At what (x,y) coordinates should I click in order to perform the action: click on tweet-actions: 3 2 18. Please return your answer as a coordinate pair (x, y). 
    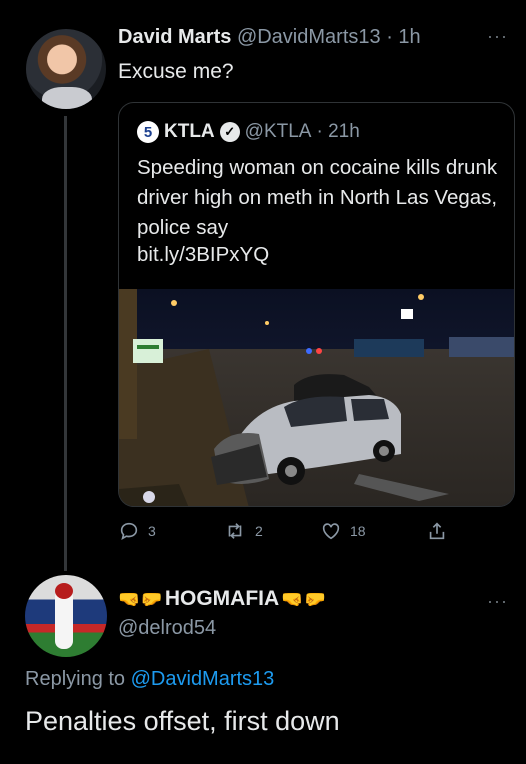
    Looking at the image, I should click on (288, 533).